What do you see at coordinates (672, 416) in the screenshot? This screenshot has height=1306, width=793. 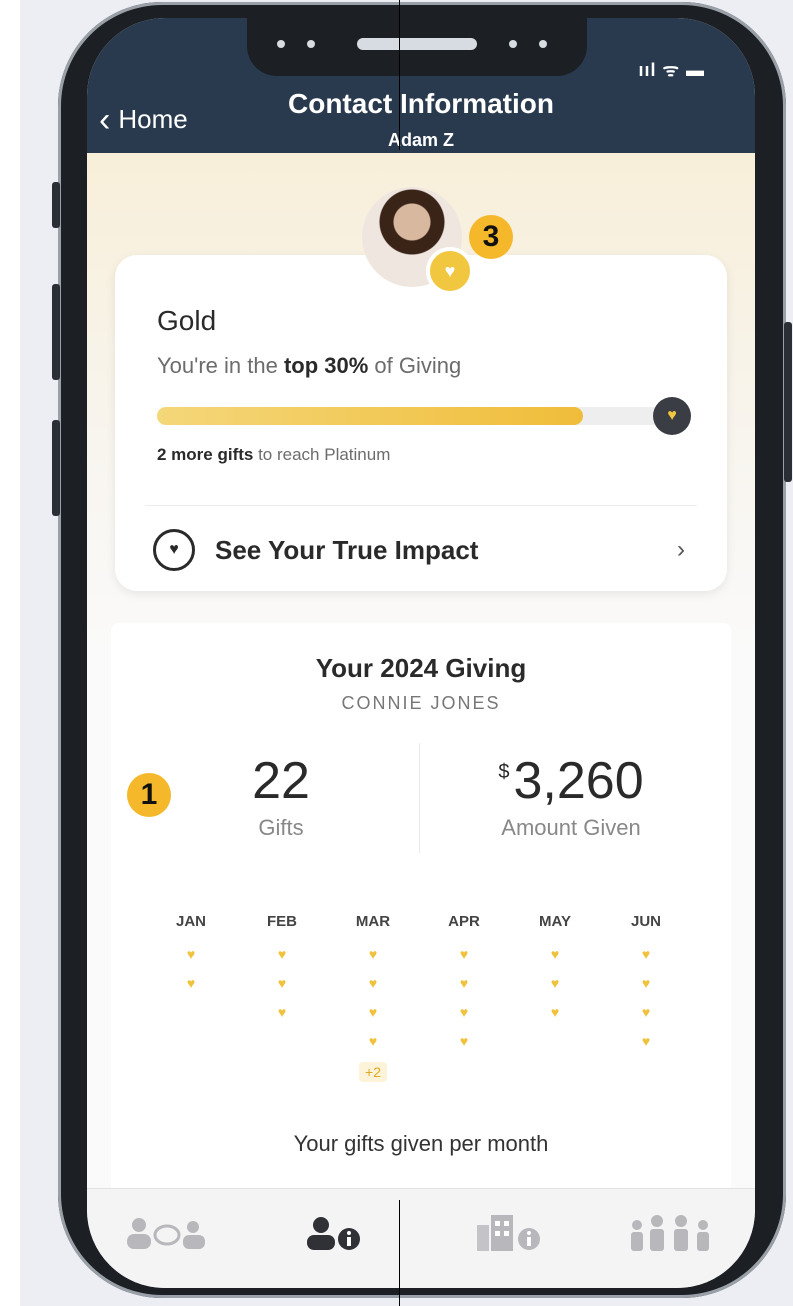 I see `heart-endcap-icon: ♥` at bounding box center [672, 416].